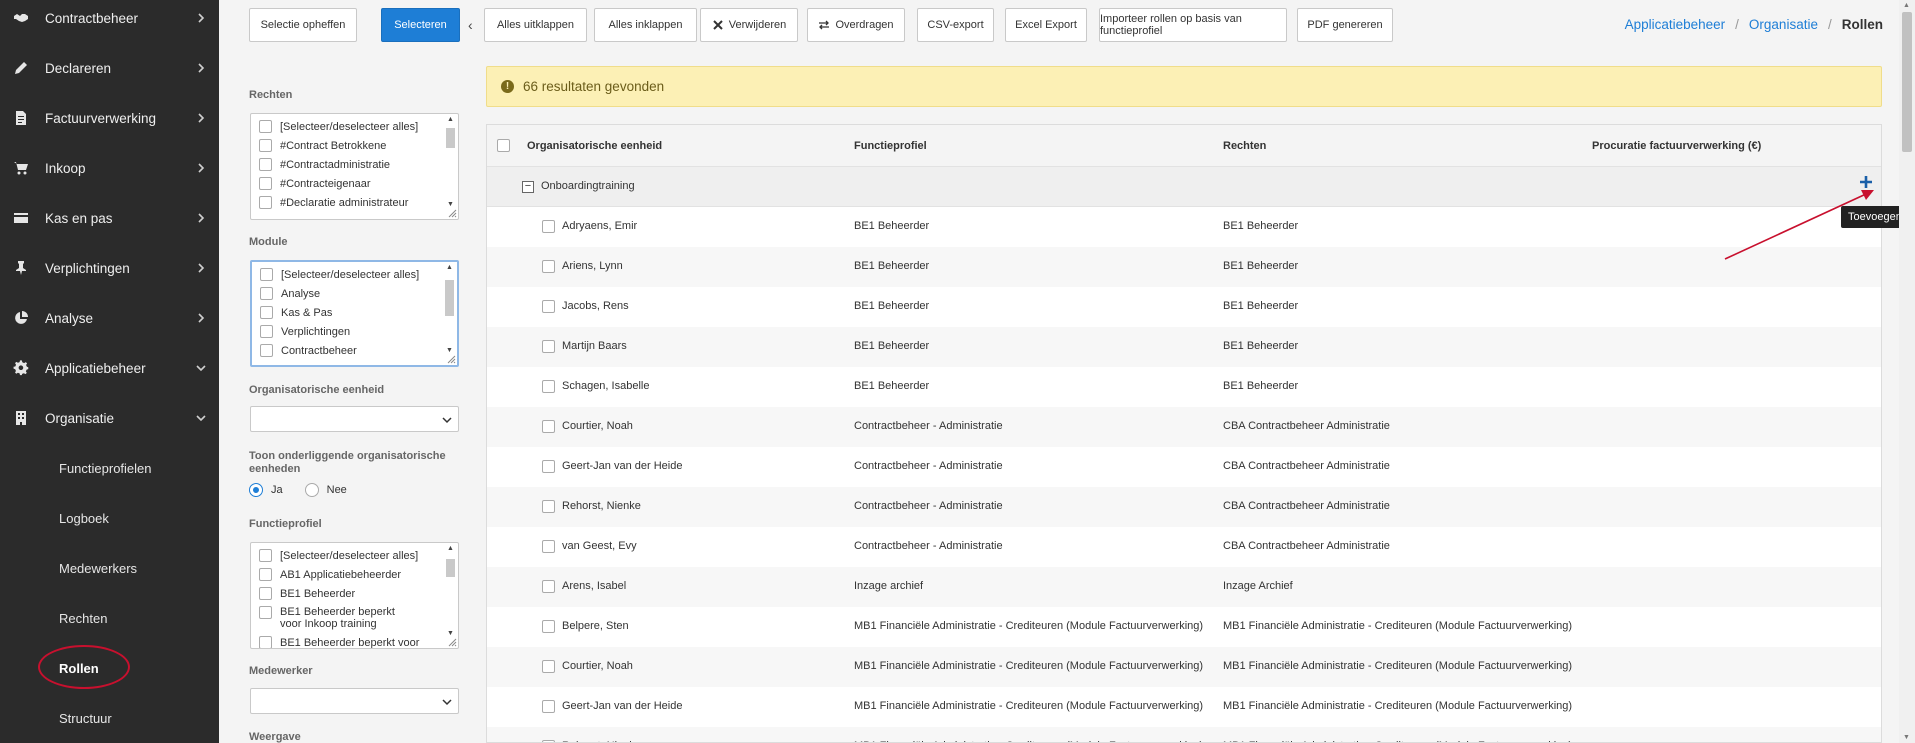  Describe the element at coordinates (1345, 25) in the screenshot. I see `generate-pdf-button: PDF genereren` at that location.